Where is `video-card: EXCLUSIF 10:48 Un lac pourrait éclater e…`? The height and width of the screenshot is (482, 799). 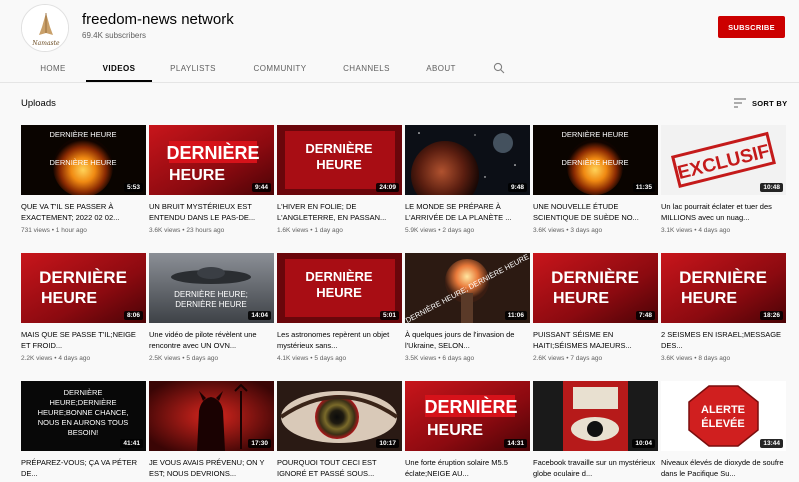 video-card: EXCLUSIF 10:48 Un lac pourrait éclater e… is located at coordinates (723, 179).